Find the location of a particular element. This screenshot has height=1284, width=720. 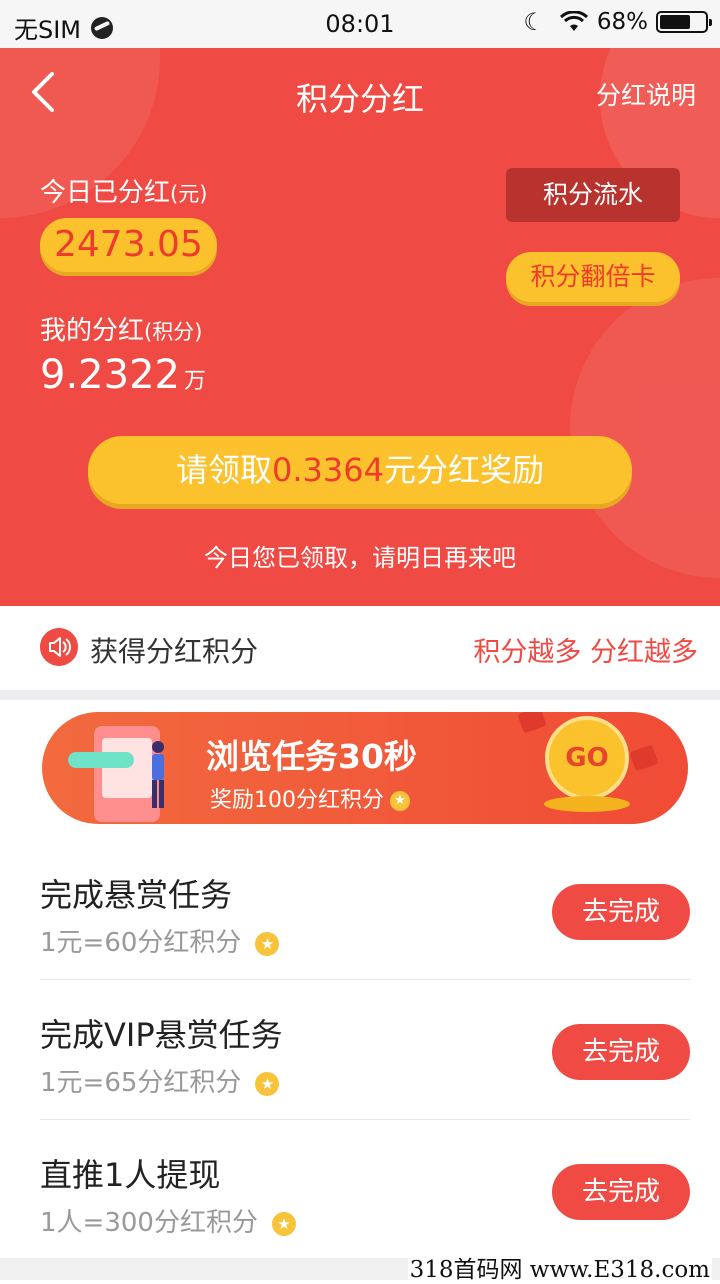

my-dividend-value: 9.2322 万 is located at coordinates (123, 375).